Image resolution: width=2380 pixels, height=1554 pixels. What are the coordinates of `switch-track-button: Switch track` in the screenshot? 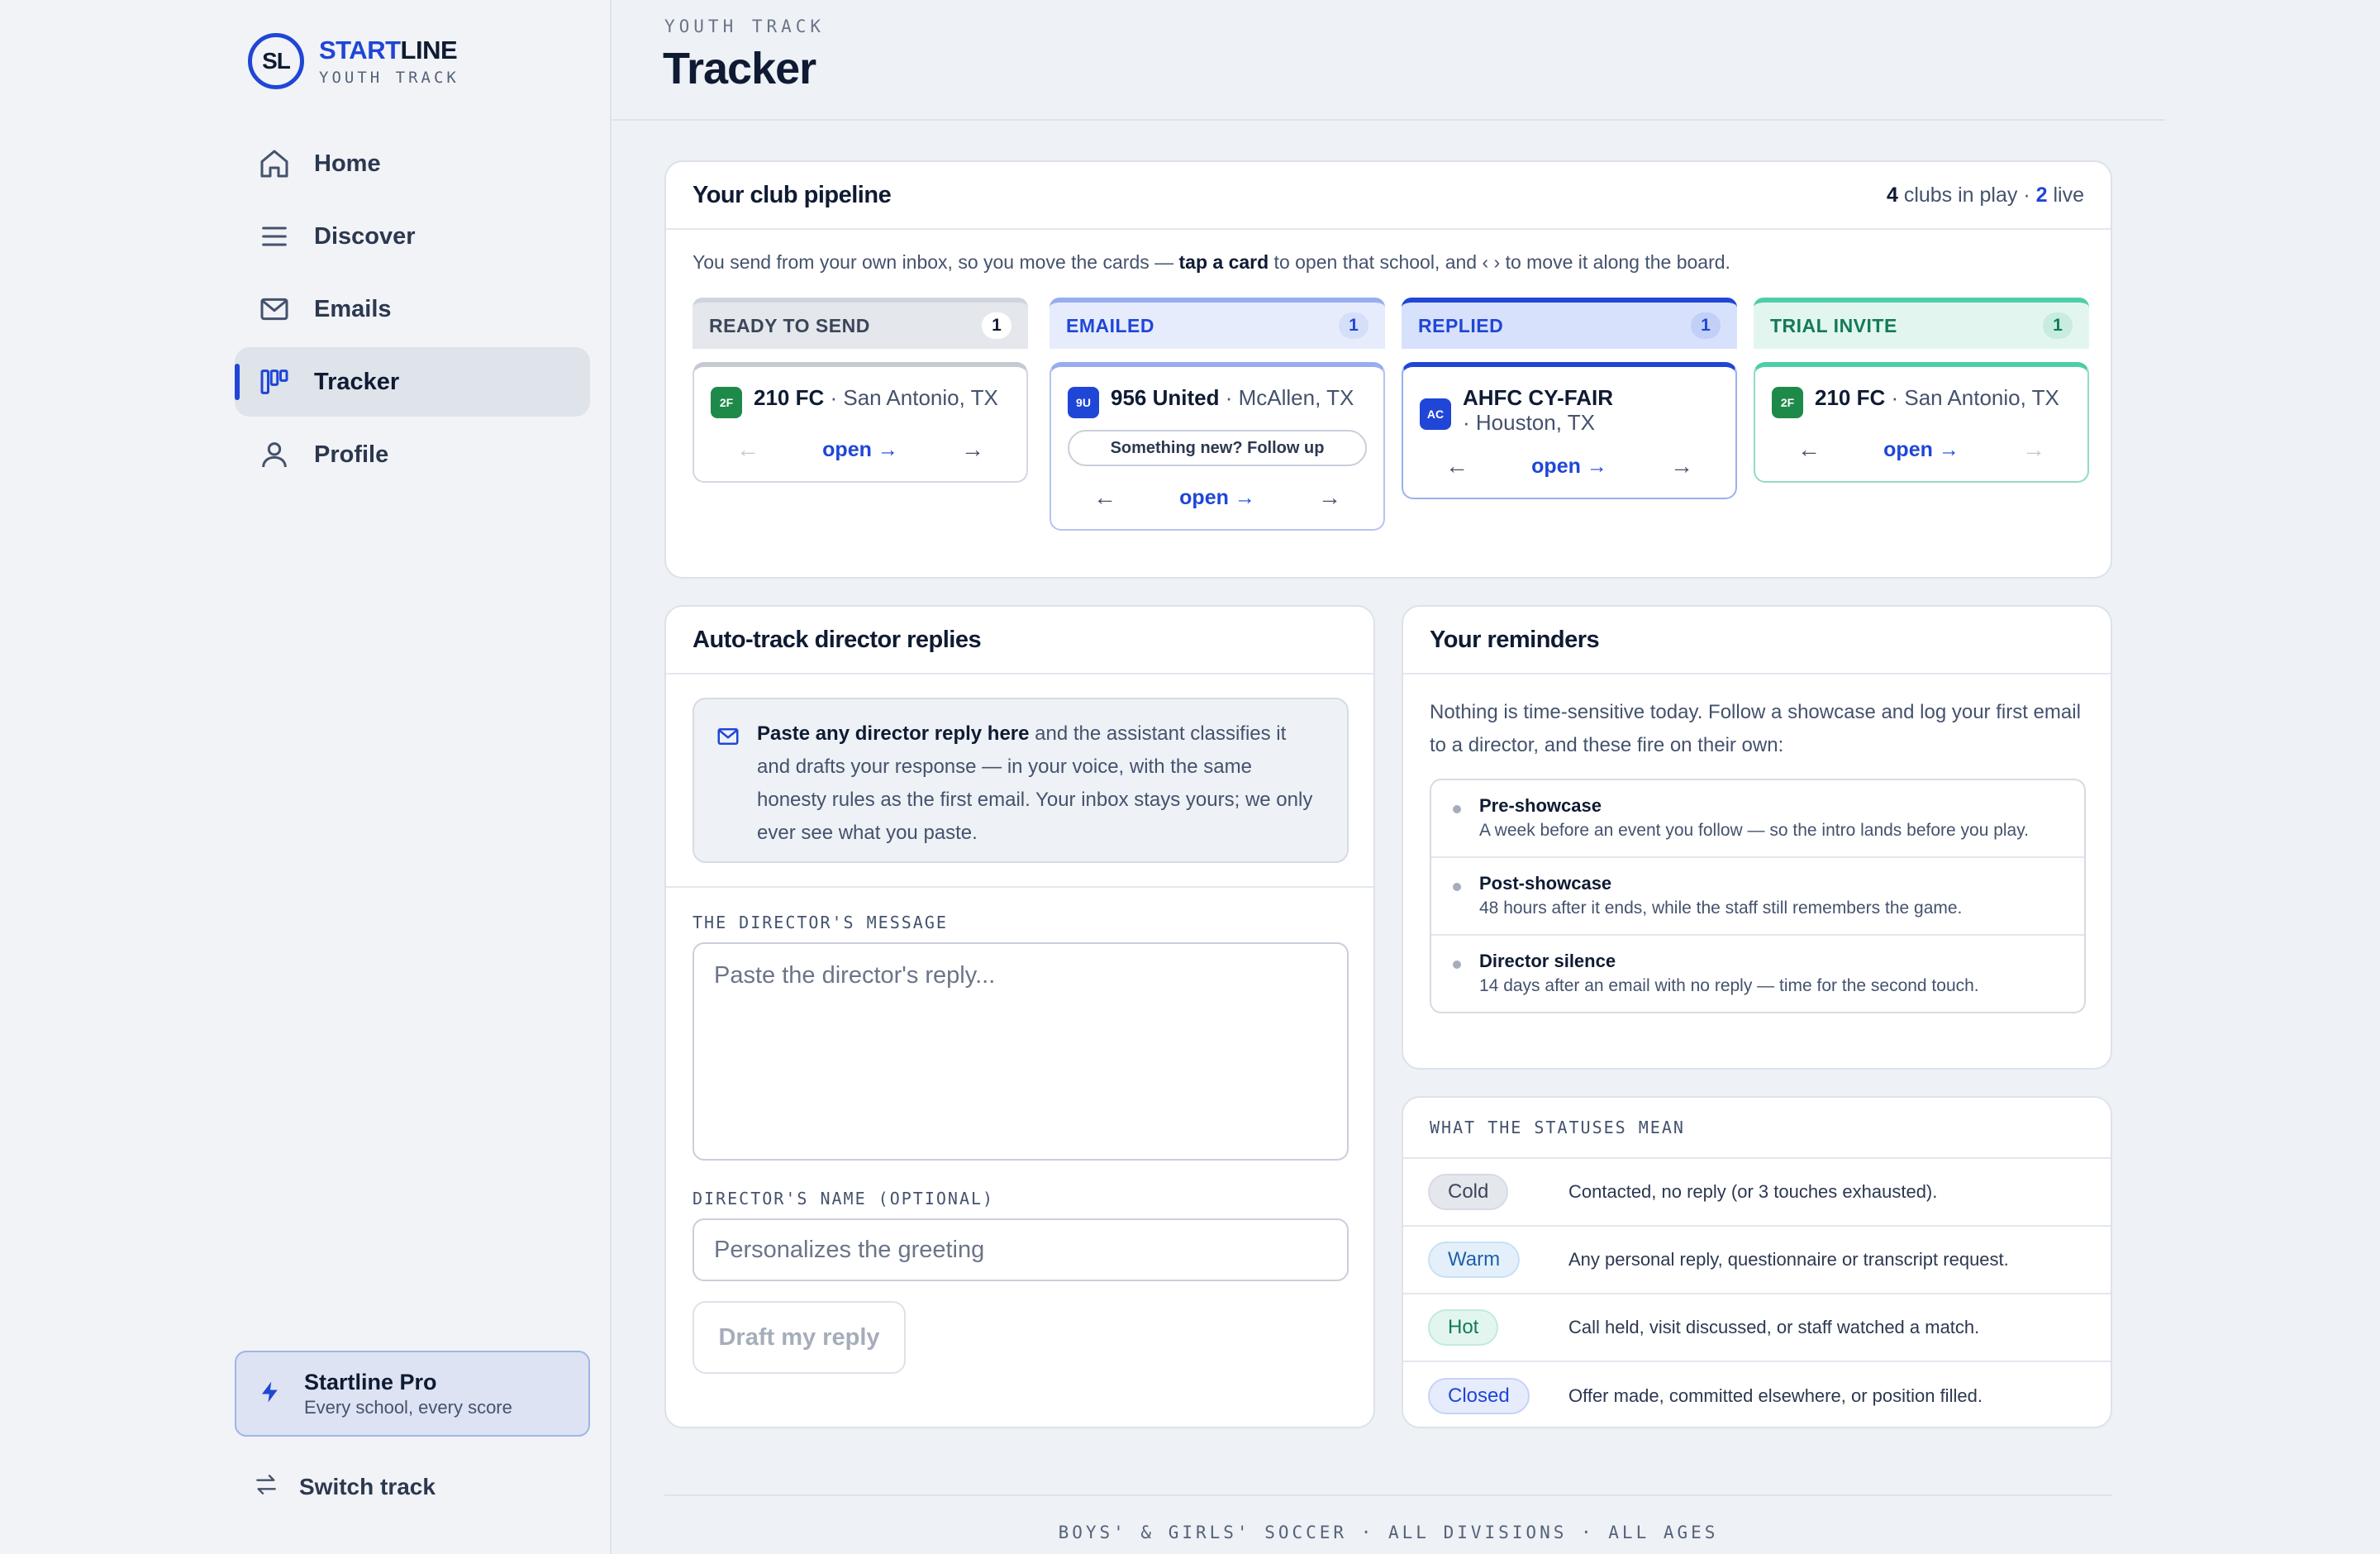 It's located at (344, 1486).